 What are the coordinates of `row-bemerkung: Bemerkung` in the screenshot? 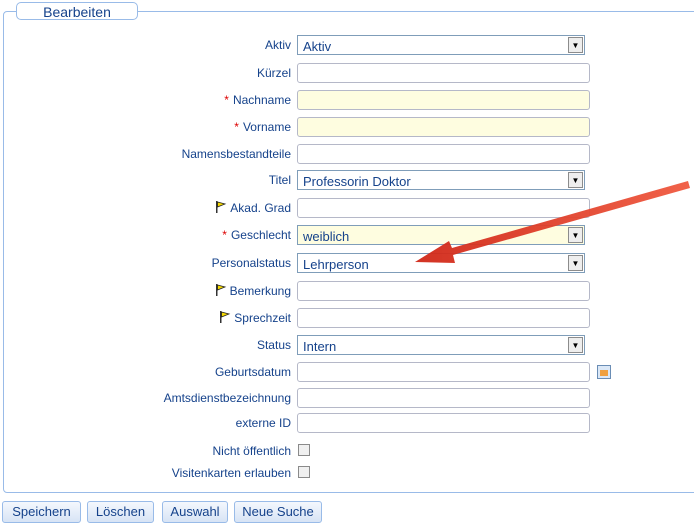 It's located at (347, 291).